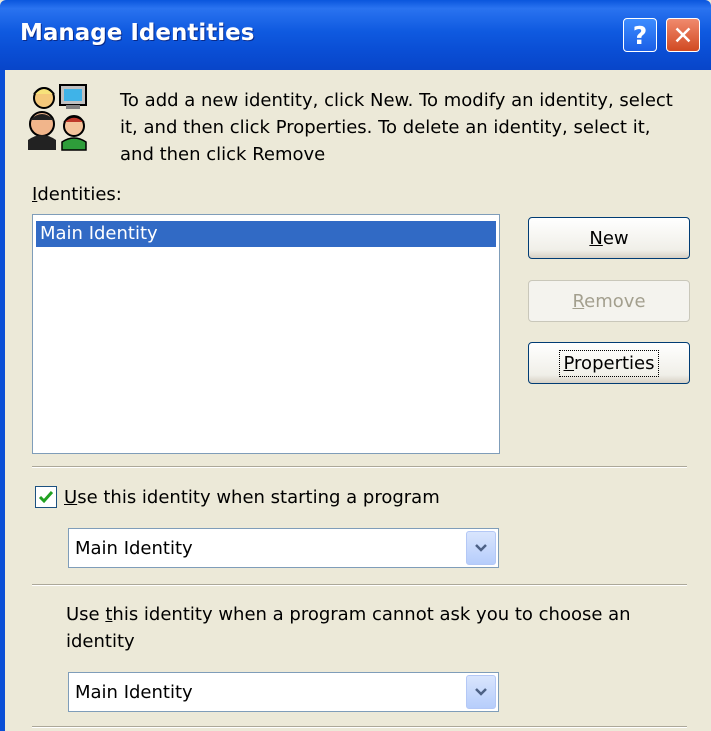 This screenshot has height=731, width=711. I want to click on remove-button: Remove, so click(609, 301).